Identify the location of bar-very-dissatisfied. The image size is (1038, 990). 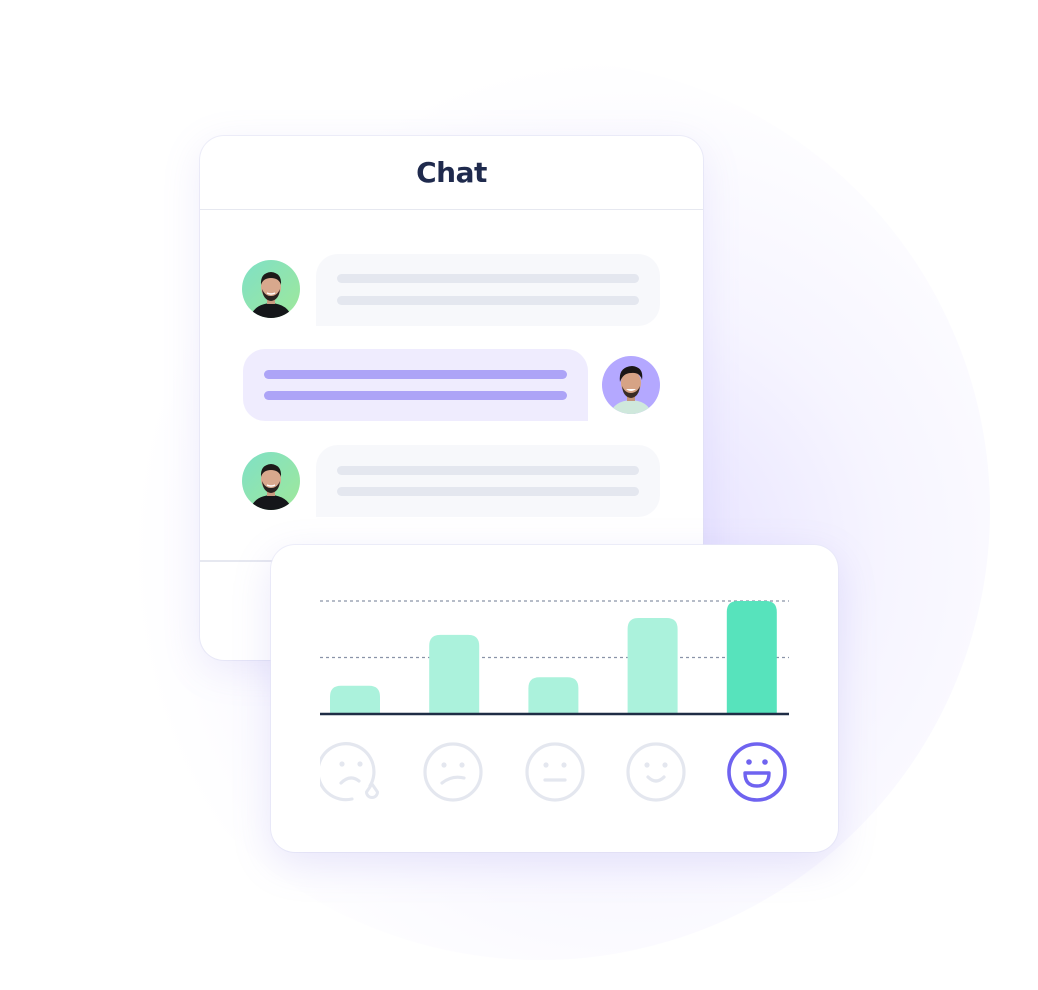
(355, 699).